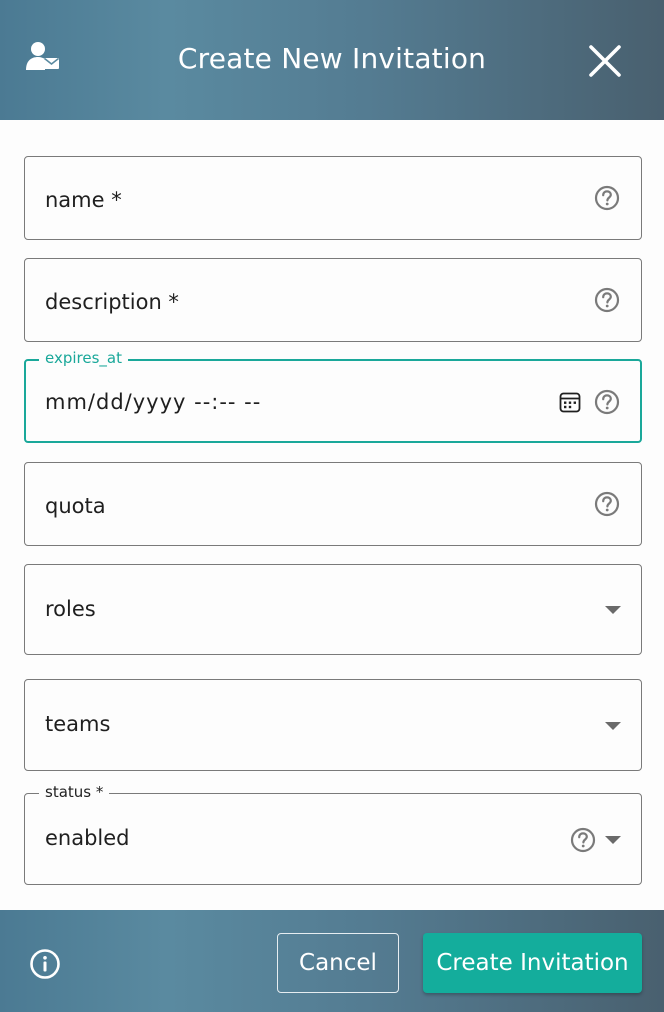 This screenshot has height=1012, width=664. What do you see at coordinates (112, 302) in the screenshot?
I see `description-label: description *` at bounding box center [112, 302].